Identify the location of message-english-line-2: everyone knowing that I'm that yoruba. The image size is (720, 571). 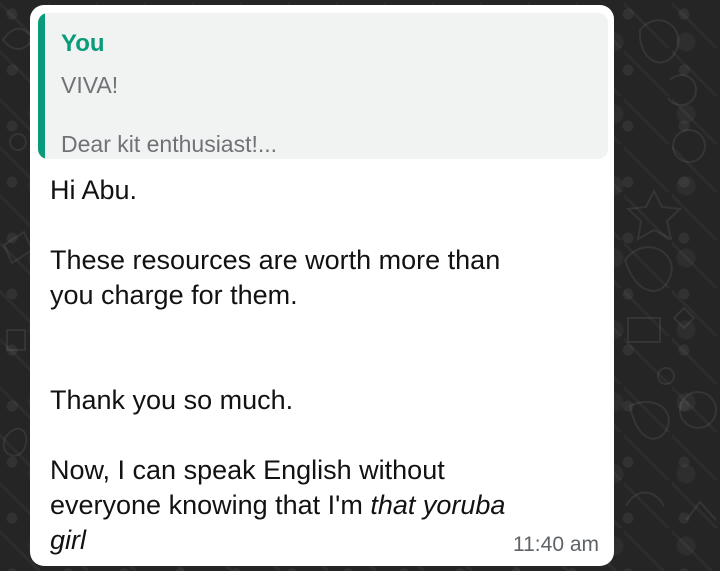
(277, 505).